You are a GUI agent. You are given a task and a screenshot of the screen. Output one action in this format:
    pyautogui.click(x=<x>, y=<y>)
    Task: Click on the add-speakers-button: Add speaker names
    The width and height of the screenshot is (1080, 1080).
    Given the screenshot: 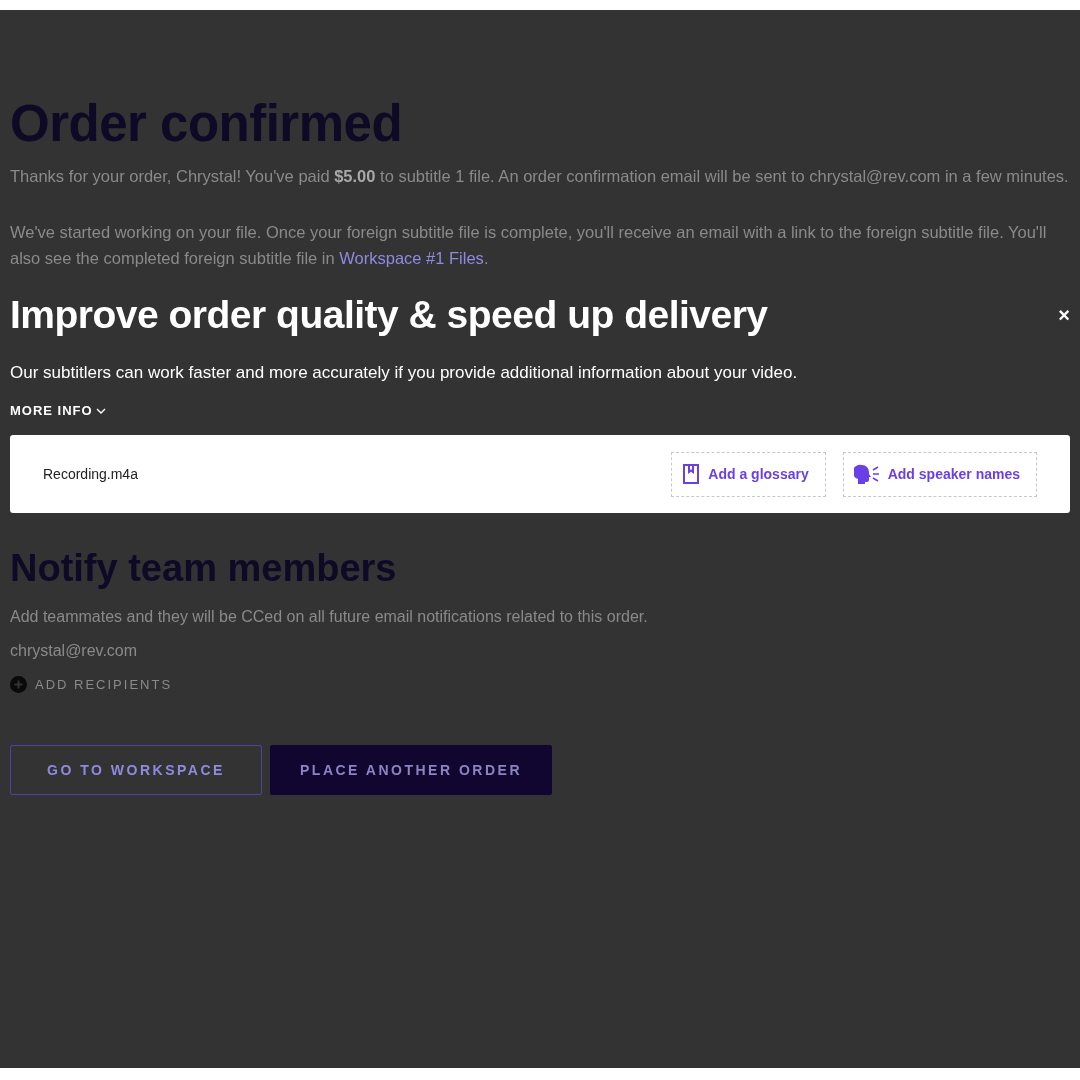 What is the action you would take?
    pyautogui.click(x=939, y=474)
    